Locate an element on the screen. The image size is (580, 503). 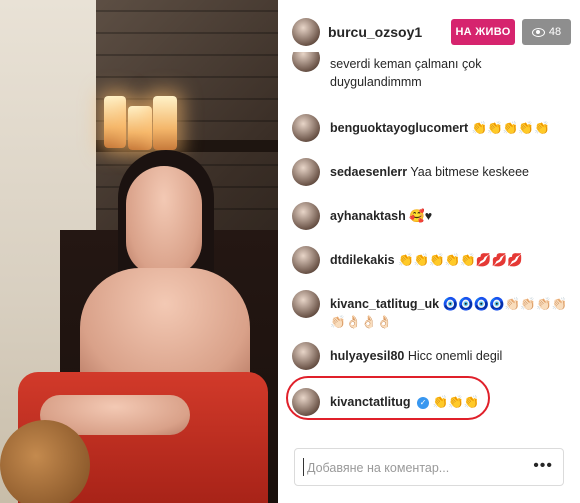
viewer-count: 48 is located at coordinates (555, 32).